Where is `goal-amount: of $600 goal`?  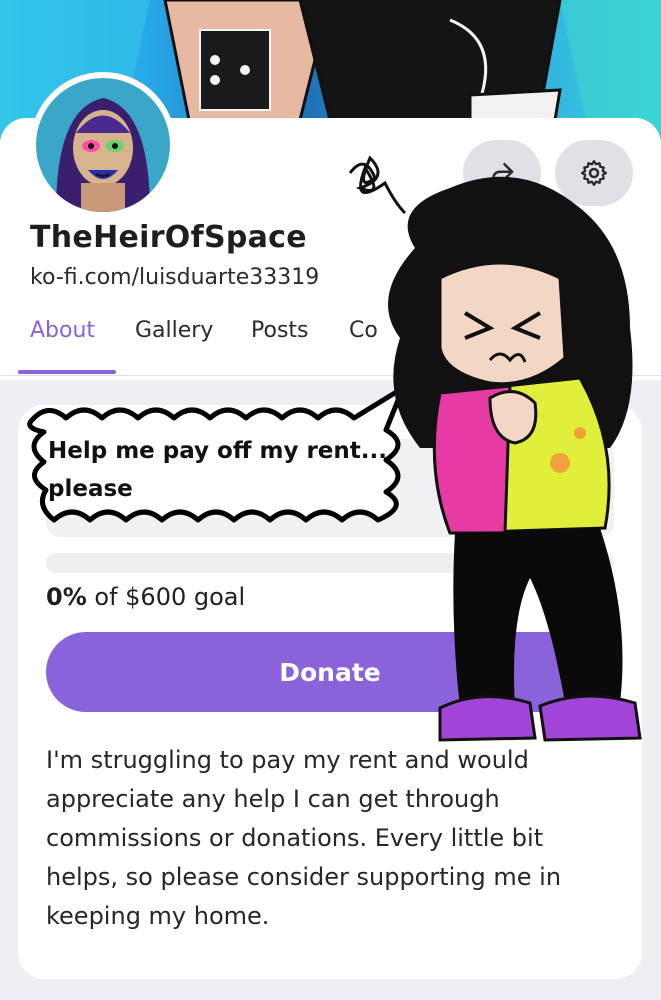 goal-amount: of $600 goal is located at coordinates (170, 597).